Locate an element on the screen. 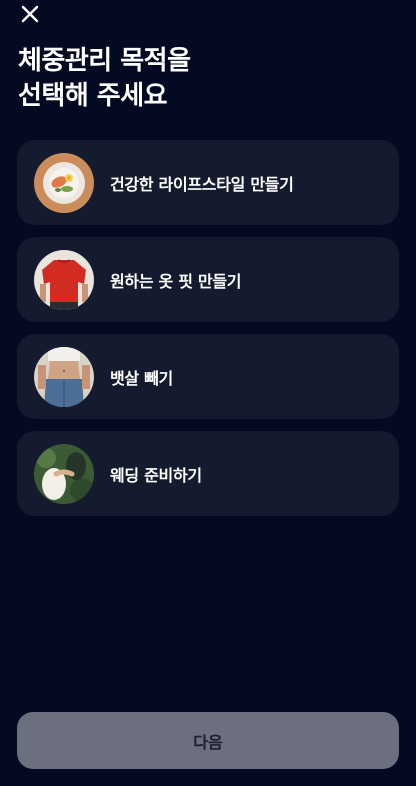  page-title-line-1: 체중관리 목적을 is located at coordinates (104, 61).